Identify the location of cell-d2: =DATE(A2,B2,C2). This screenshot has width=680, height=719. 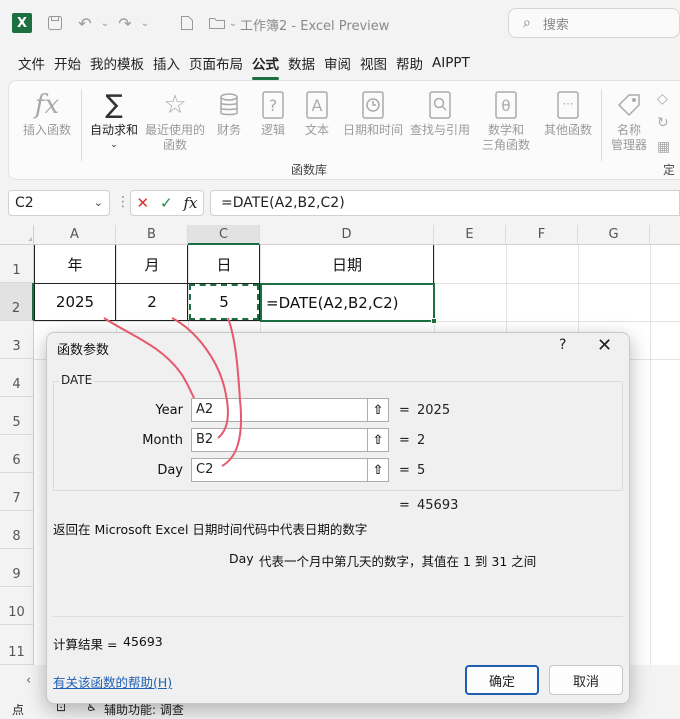
(347, 302).